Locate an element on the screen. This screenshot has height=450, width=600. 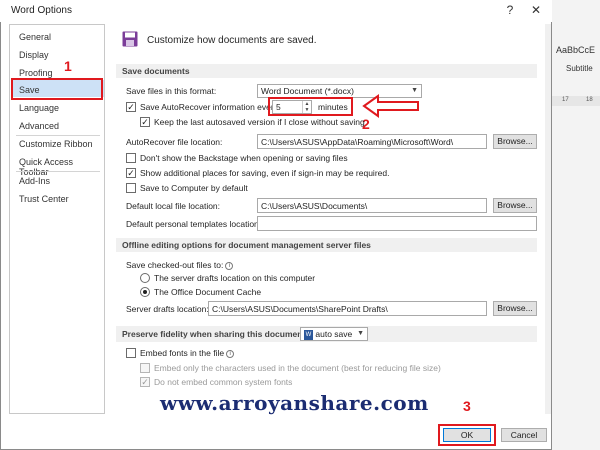
show-places-checkbox: ✓ is located at coordinates (131, 173).